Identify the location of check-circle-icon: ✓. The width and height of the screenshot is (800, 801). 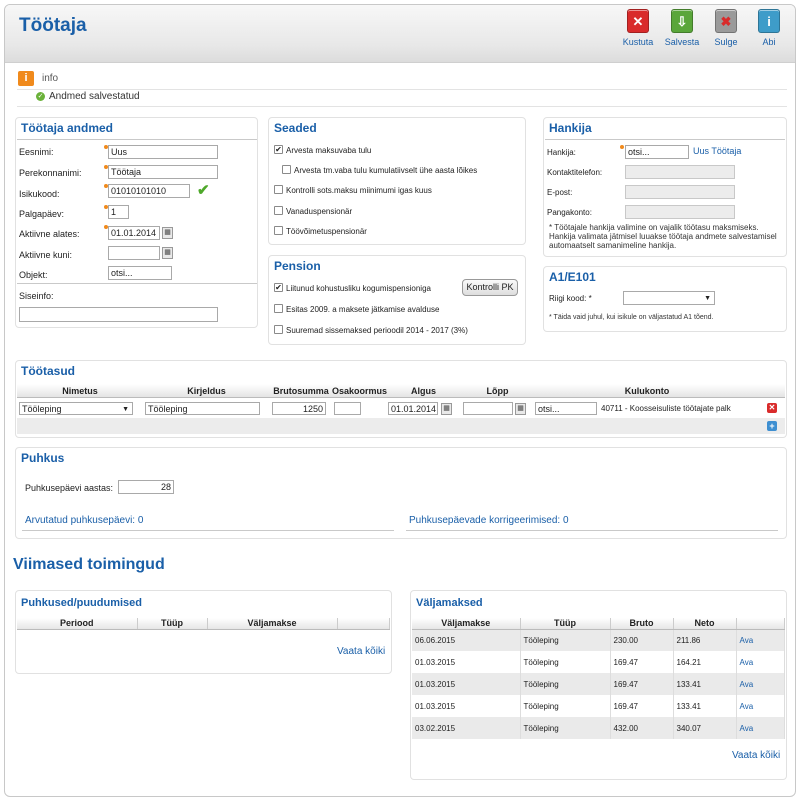
(40, 96).